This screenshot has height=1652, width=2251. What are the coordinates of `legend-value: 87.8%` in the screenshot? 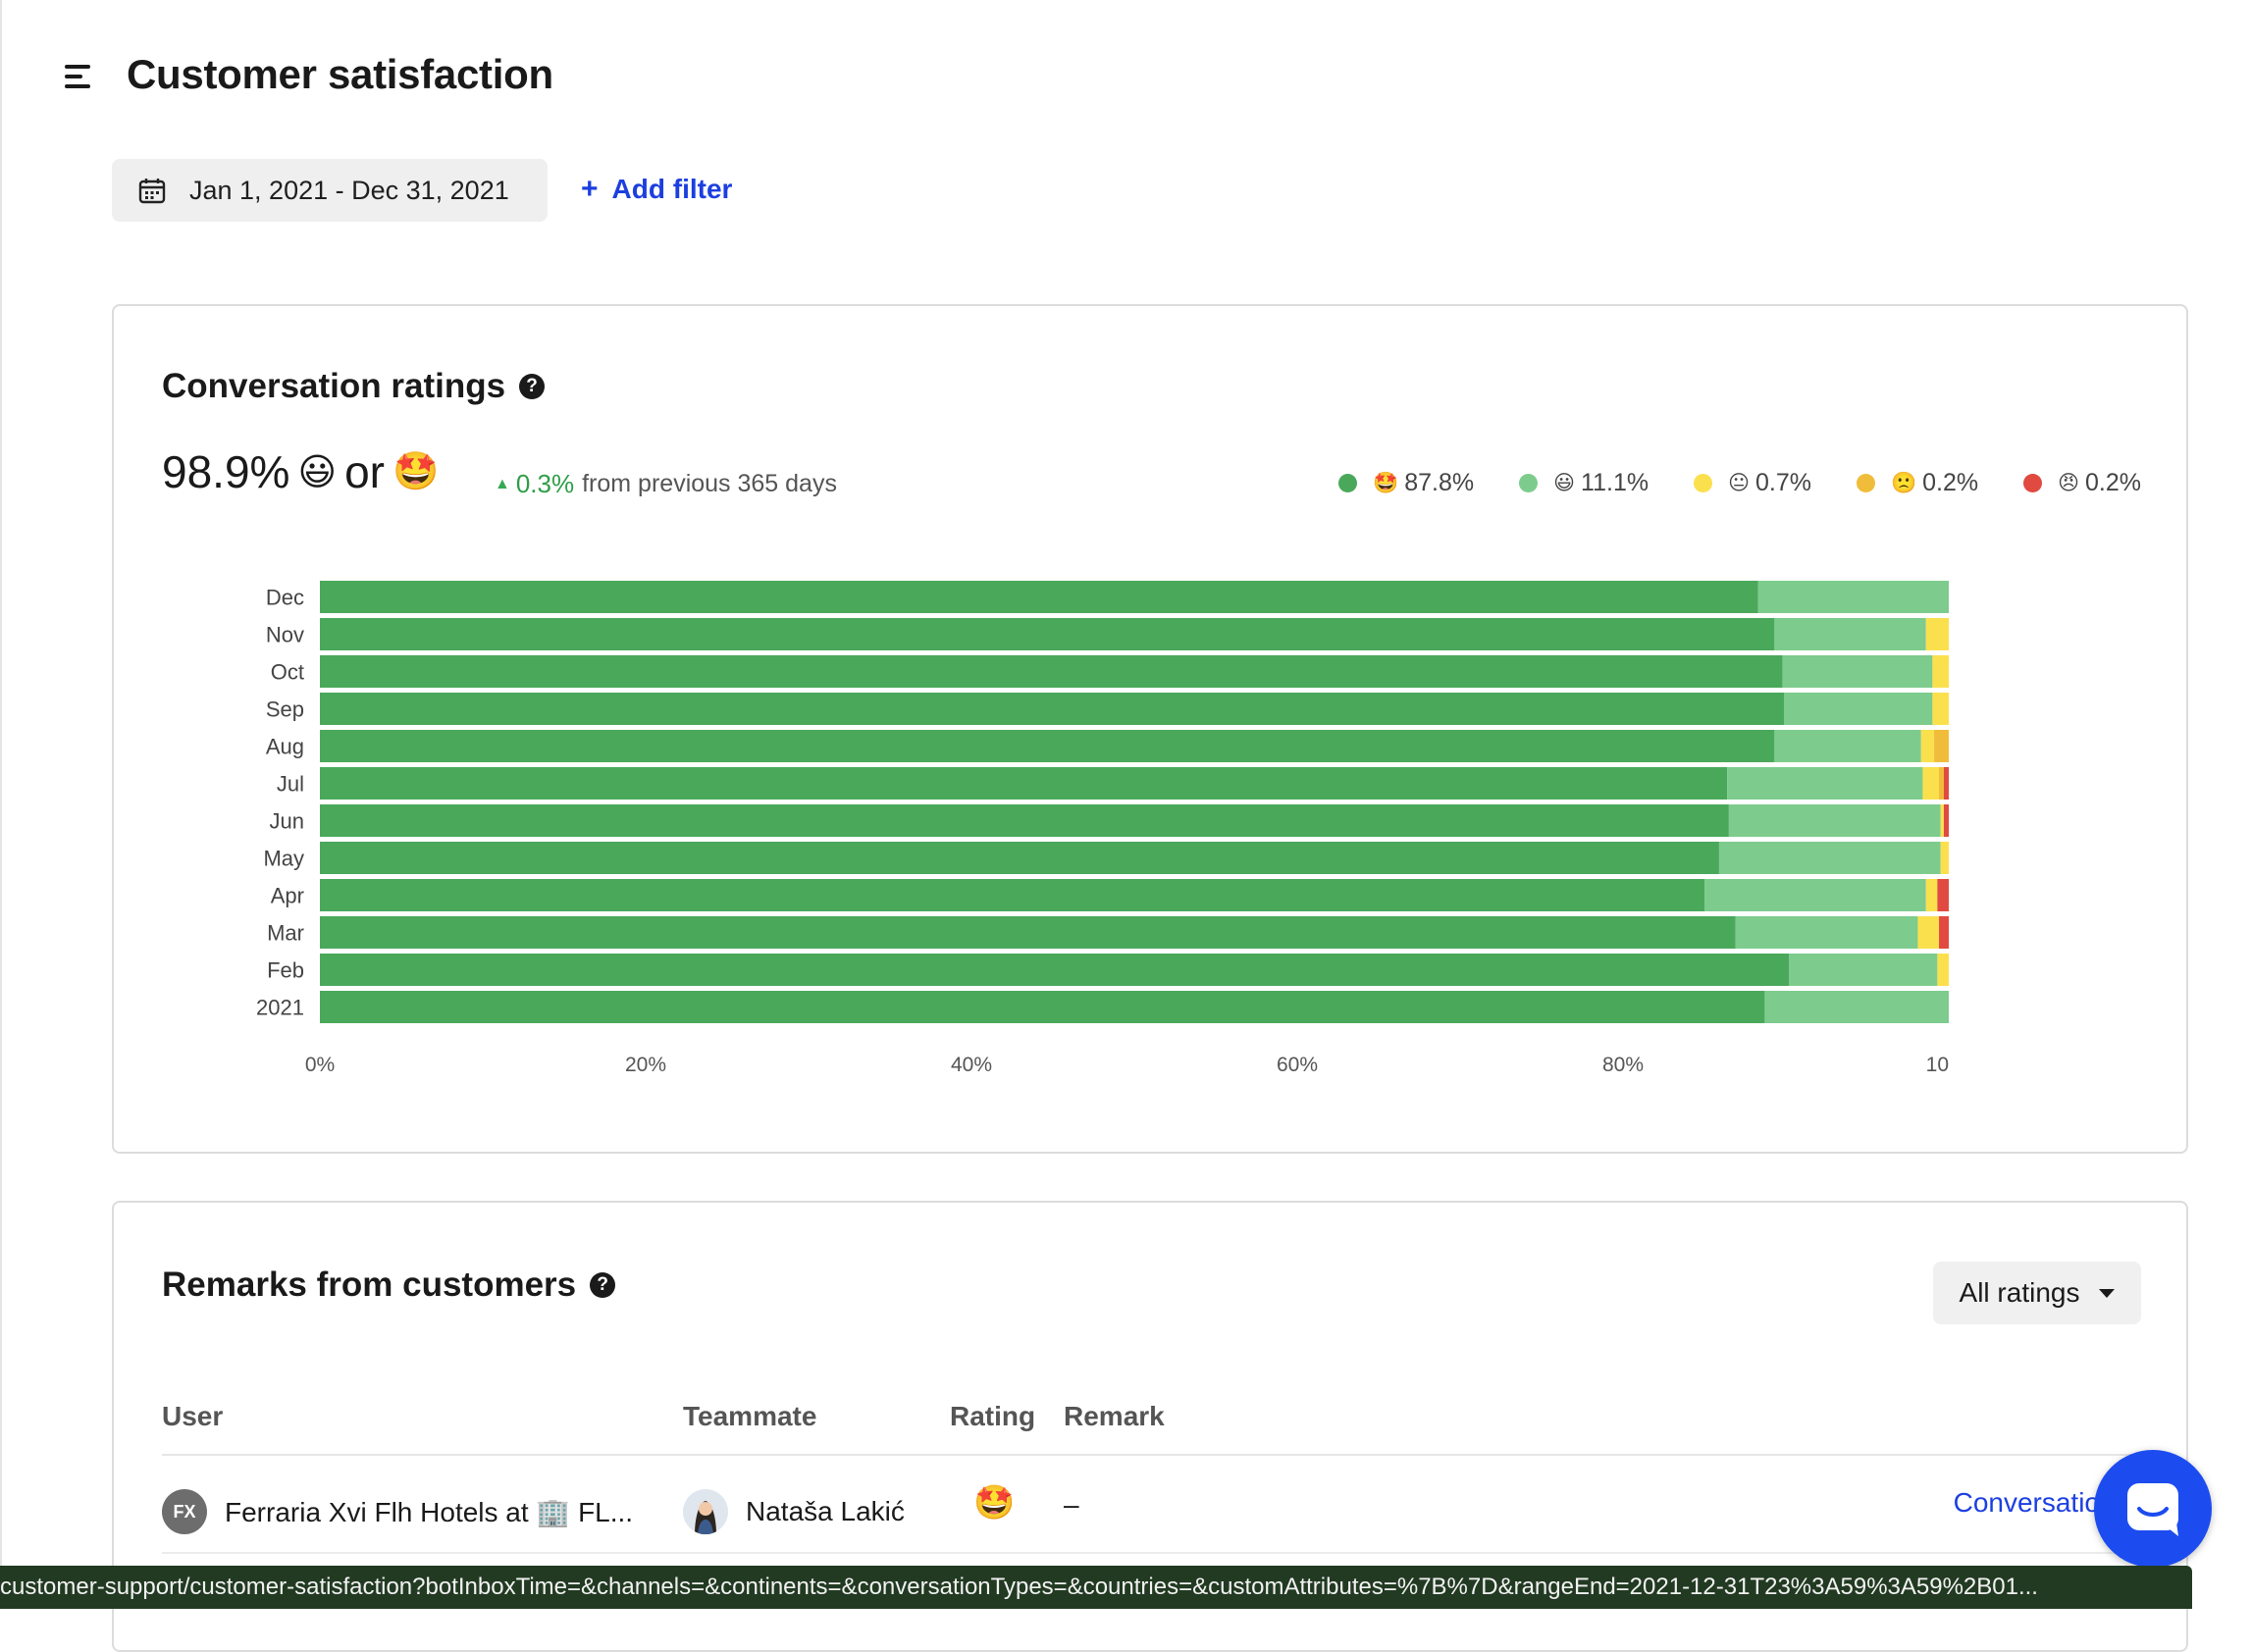 It's located at (1439, 483).